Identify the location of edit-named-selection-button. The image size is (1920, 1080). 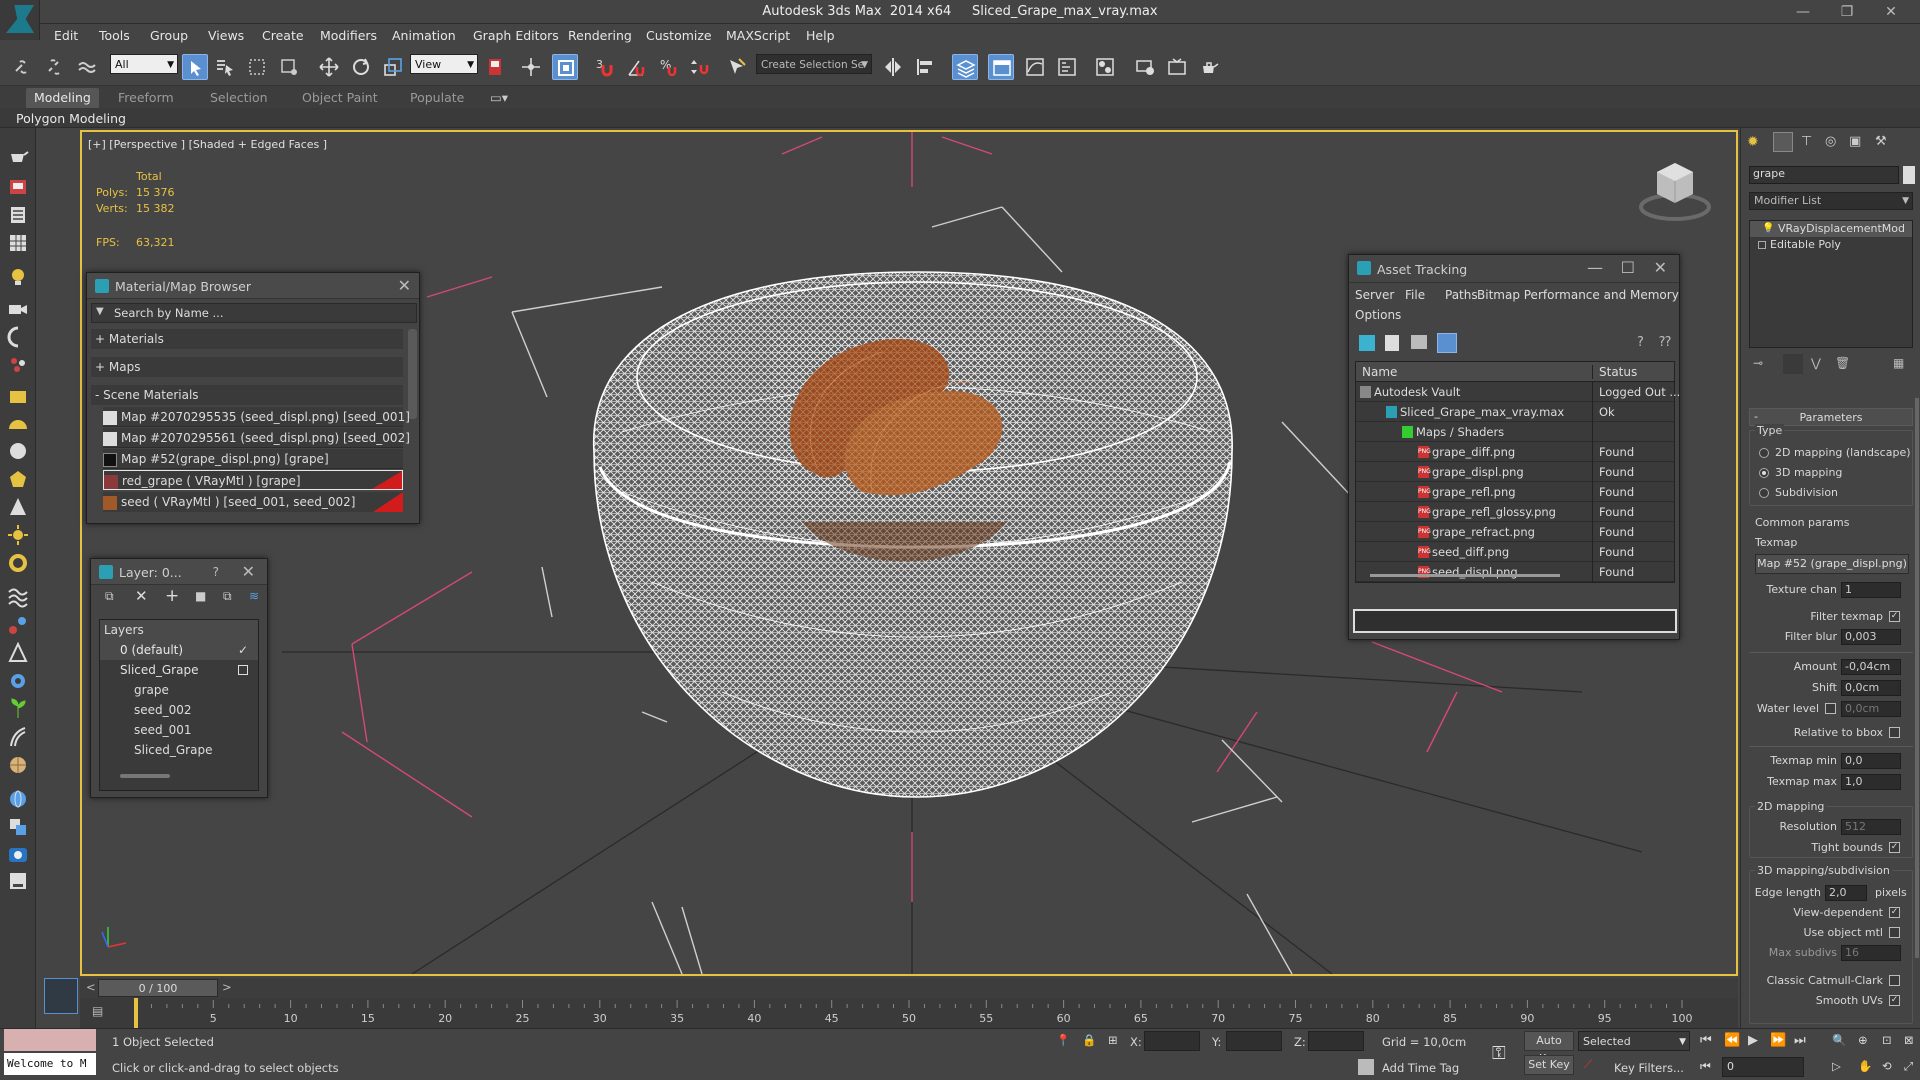
(737, 67).